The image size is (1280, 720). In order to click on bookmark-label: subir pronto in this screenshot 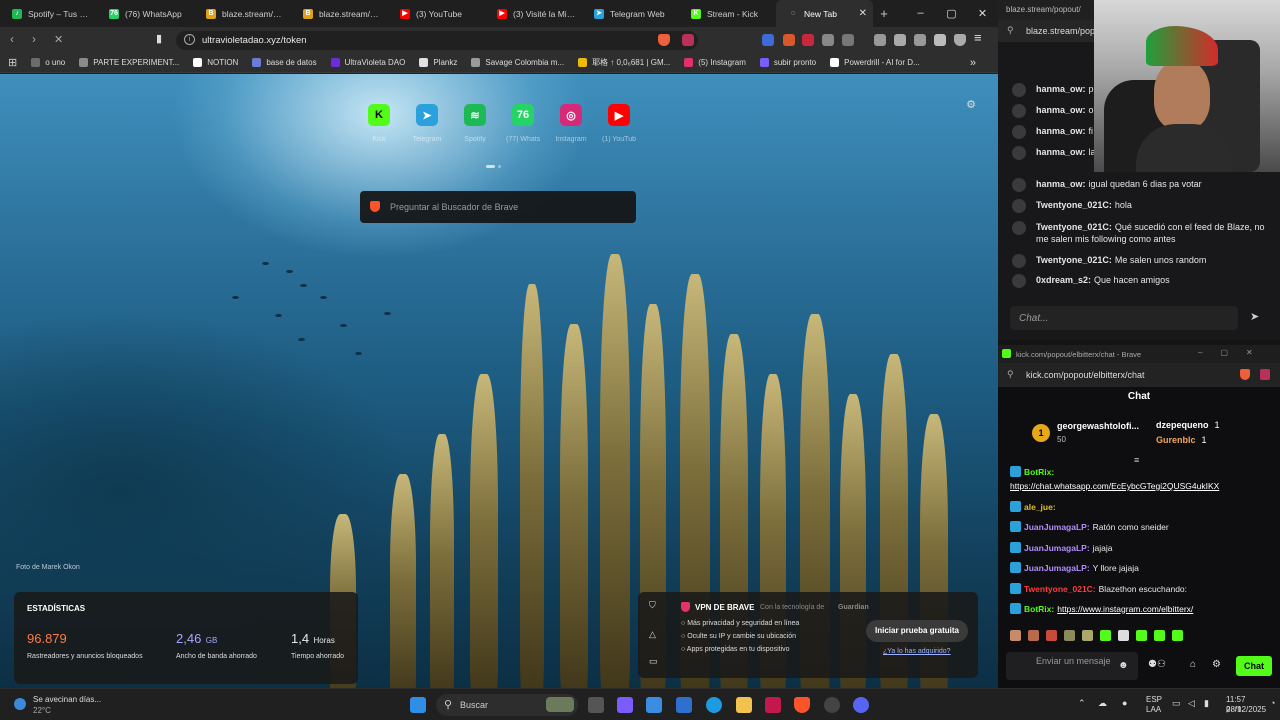, I will do `click(795, 62)`.